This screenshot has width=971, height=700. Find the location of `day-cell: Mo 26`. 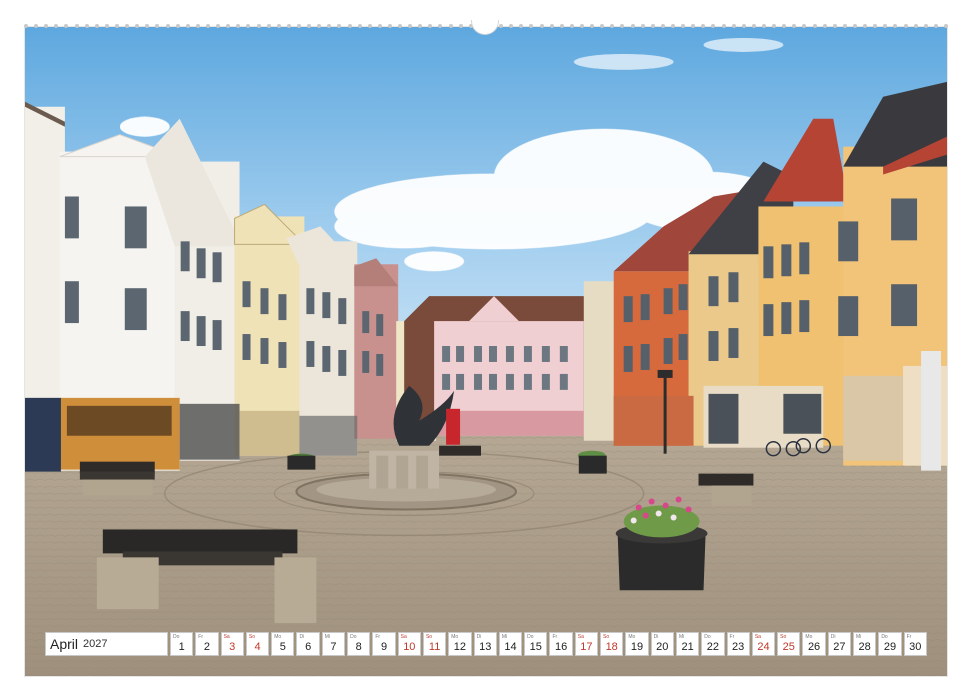

day-cell: Mo 26 is located at coordinates (814, 644).